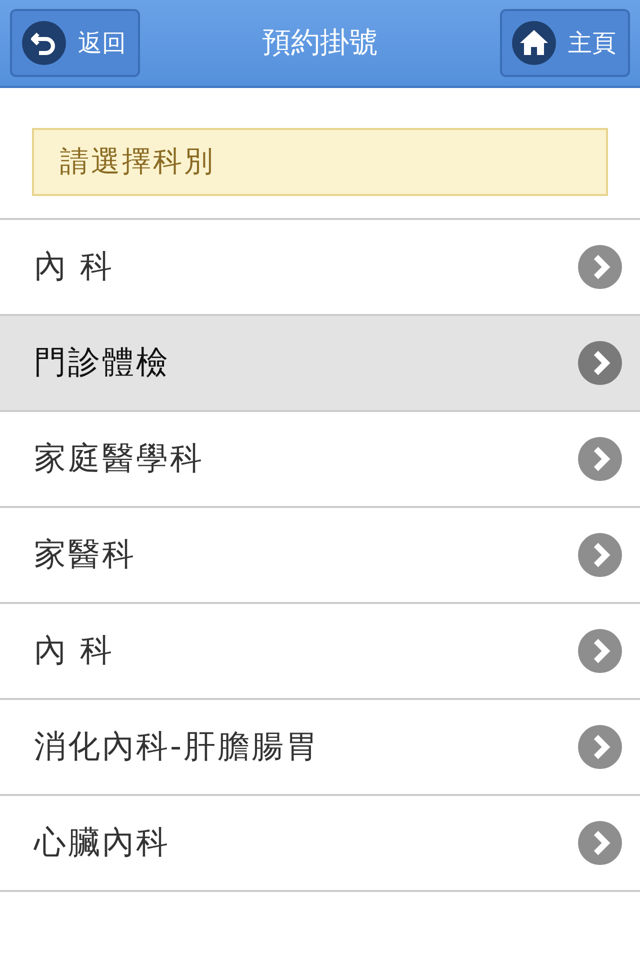 The height and width of the screenshot is (960, 640). I want to click on back-icon, so click(44, 43).